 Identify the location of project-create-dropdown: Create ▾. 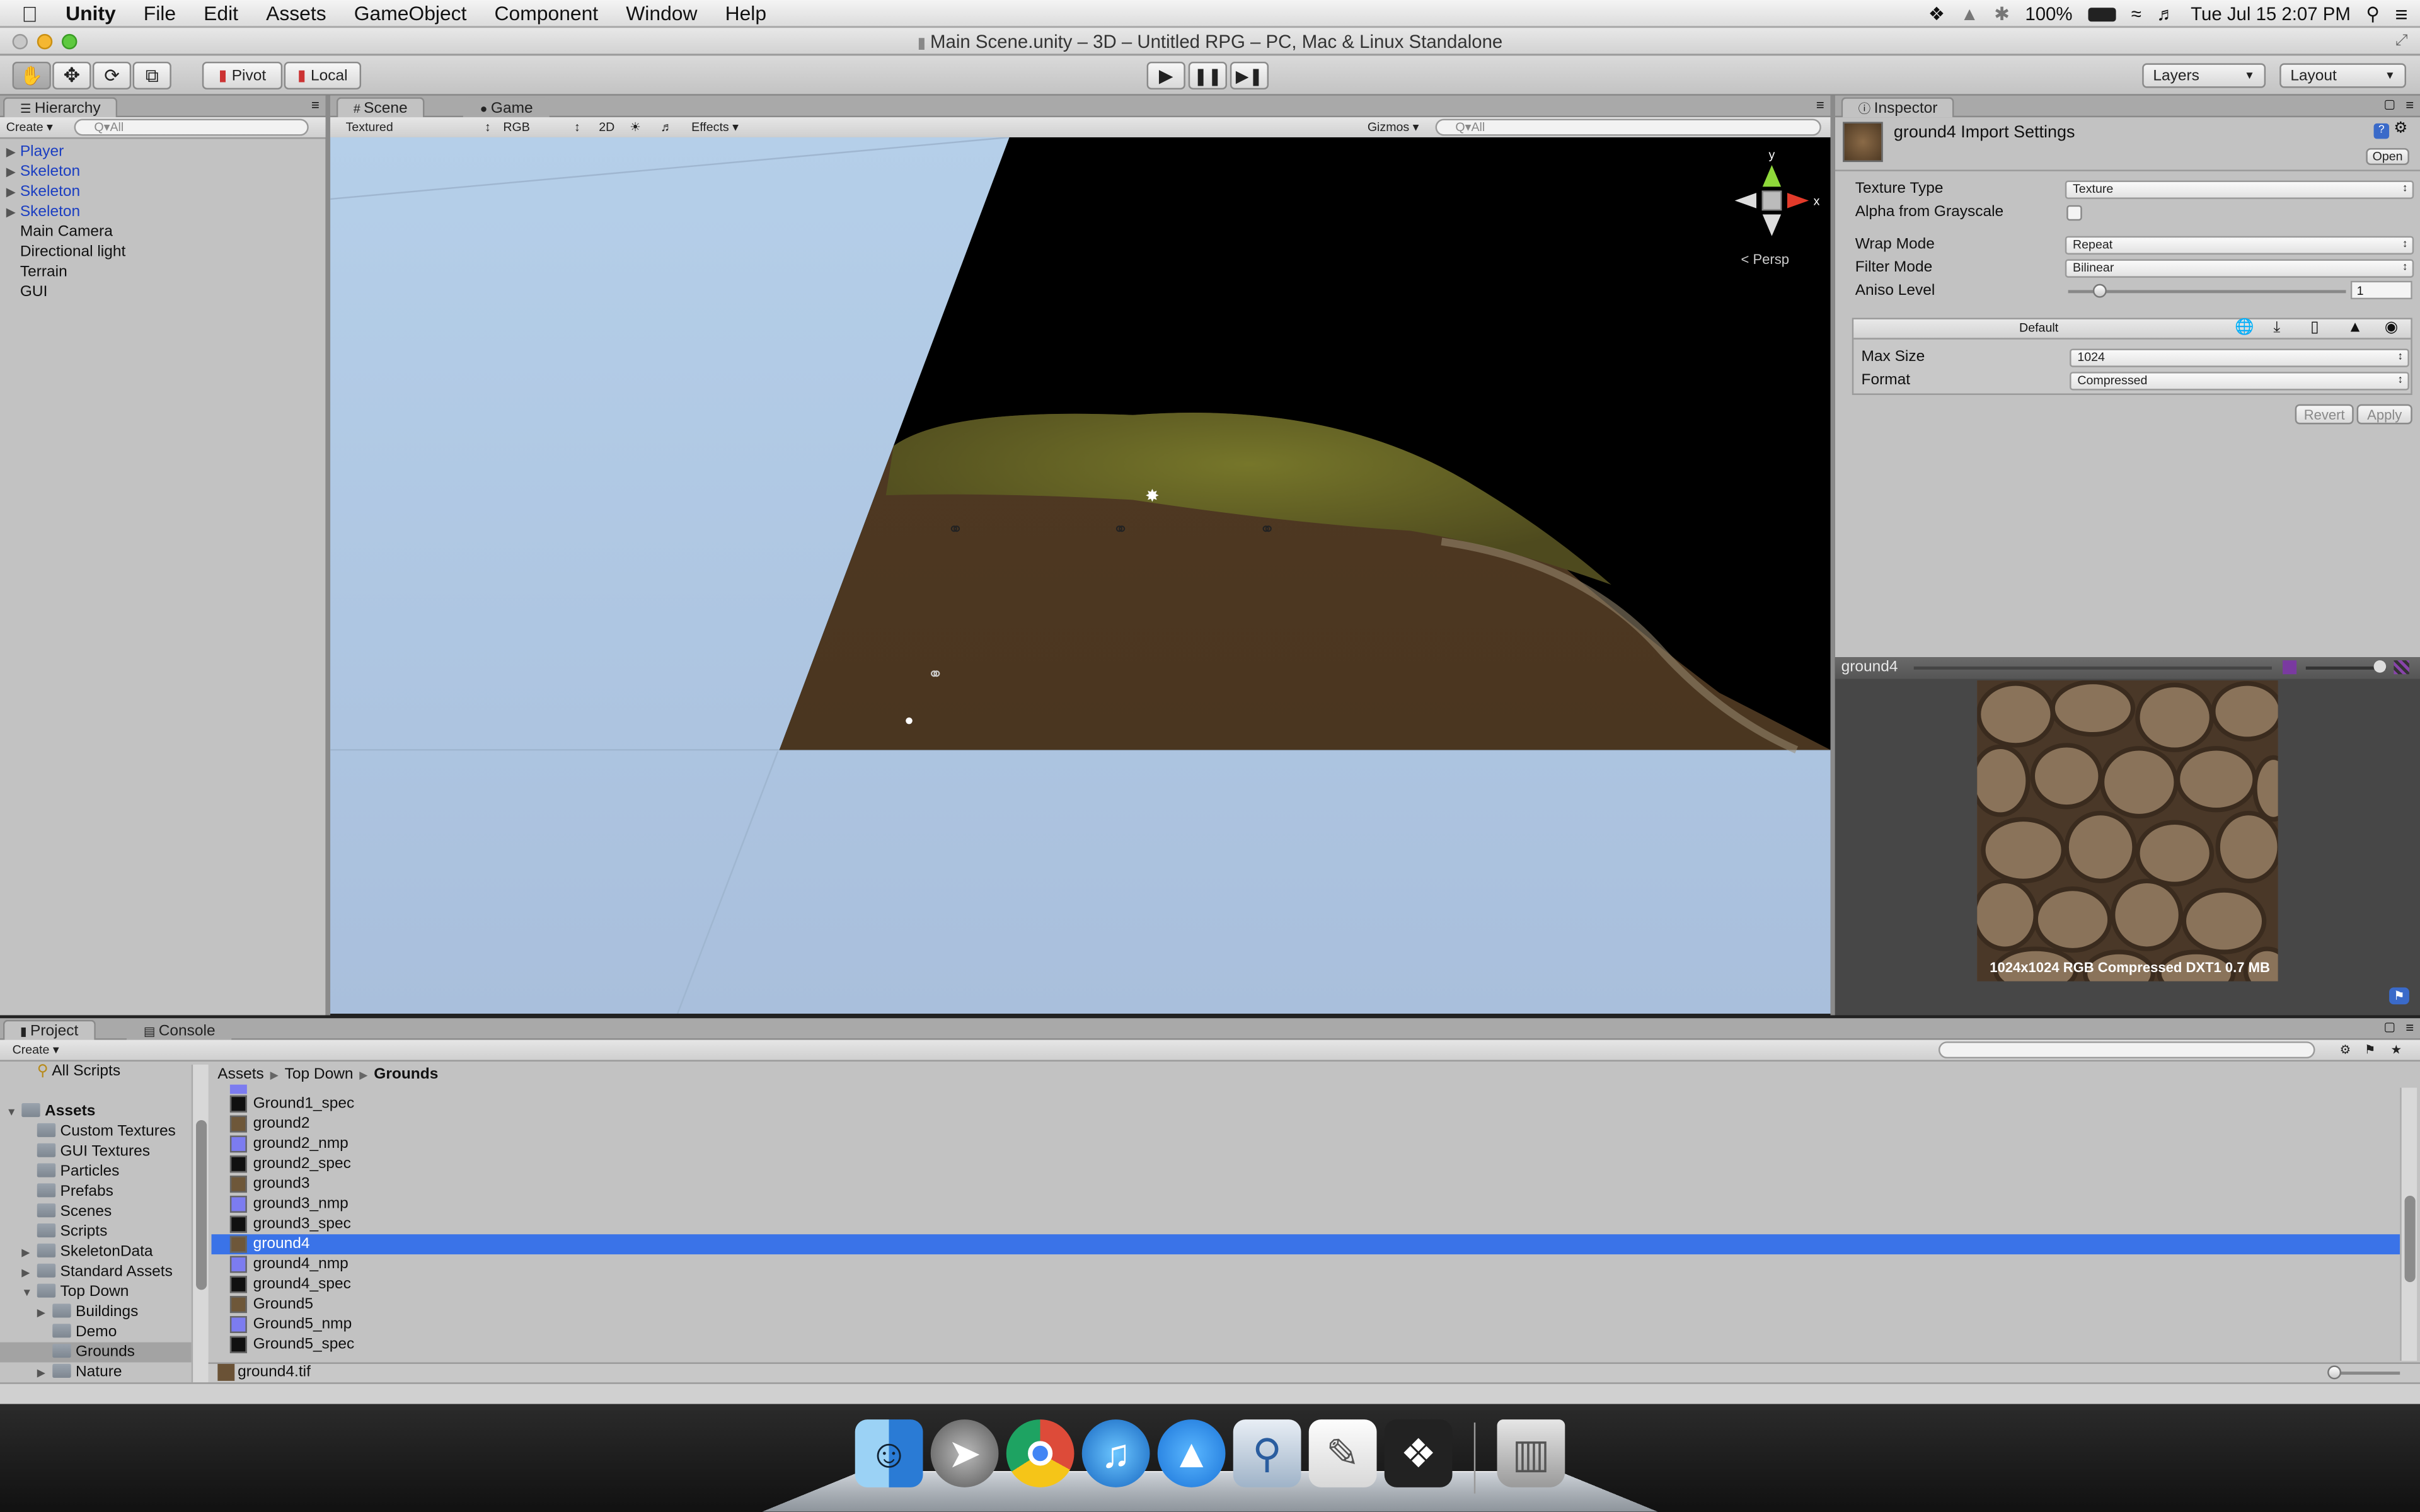
(36, 1050).